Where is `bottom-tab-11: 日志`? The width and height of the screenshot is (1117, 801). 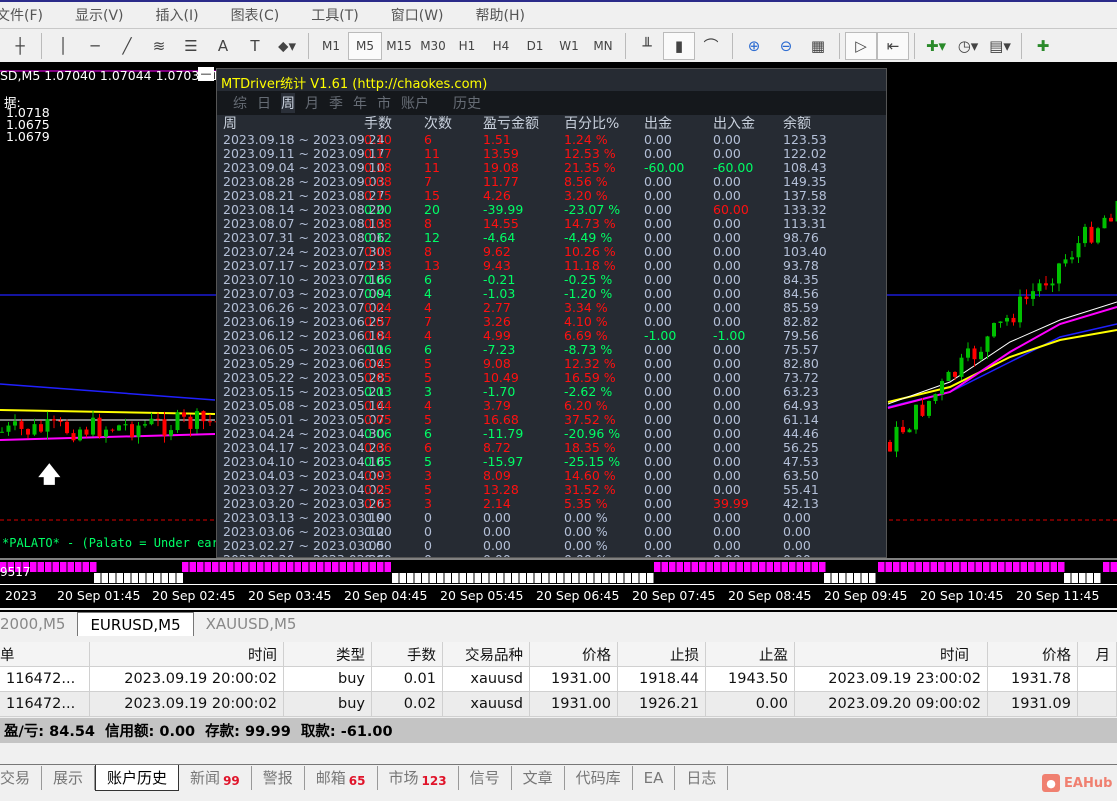 bottom-tab-11: 日志 is located at coordinates (702, 777).